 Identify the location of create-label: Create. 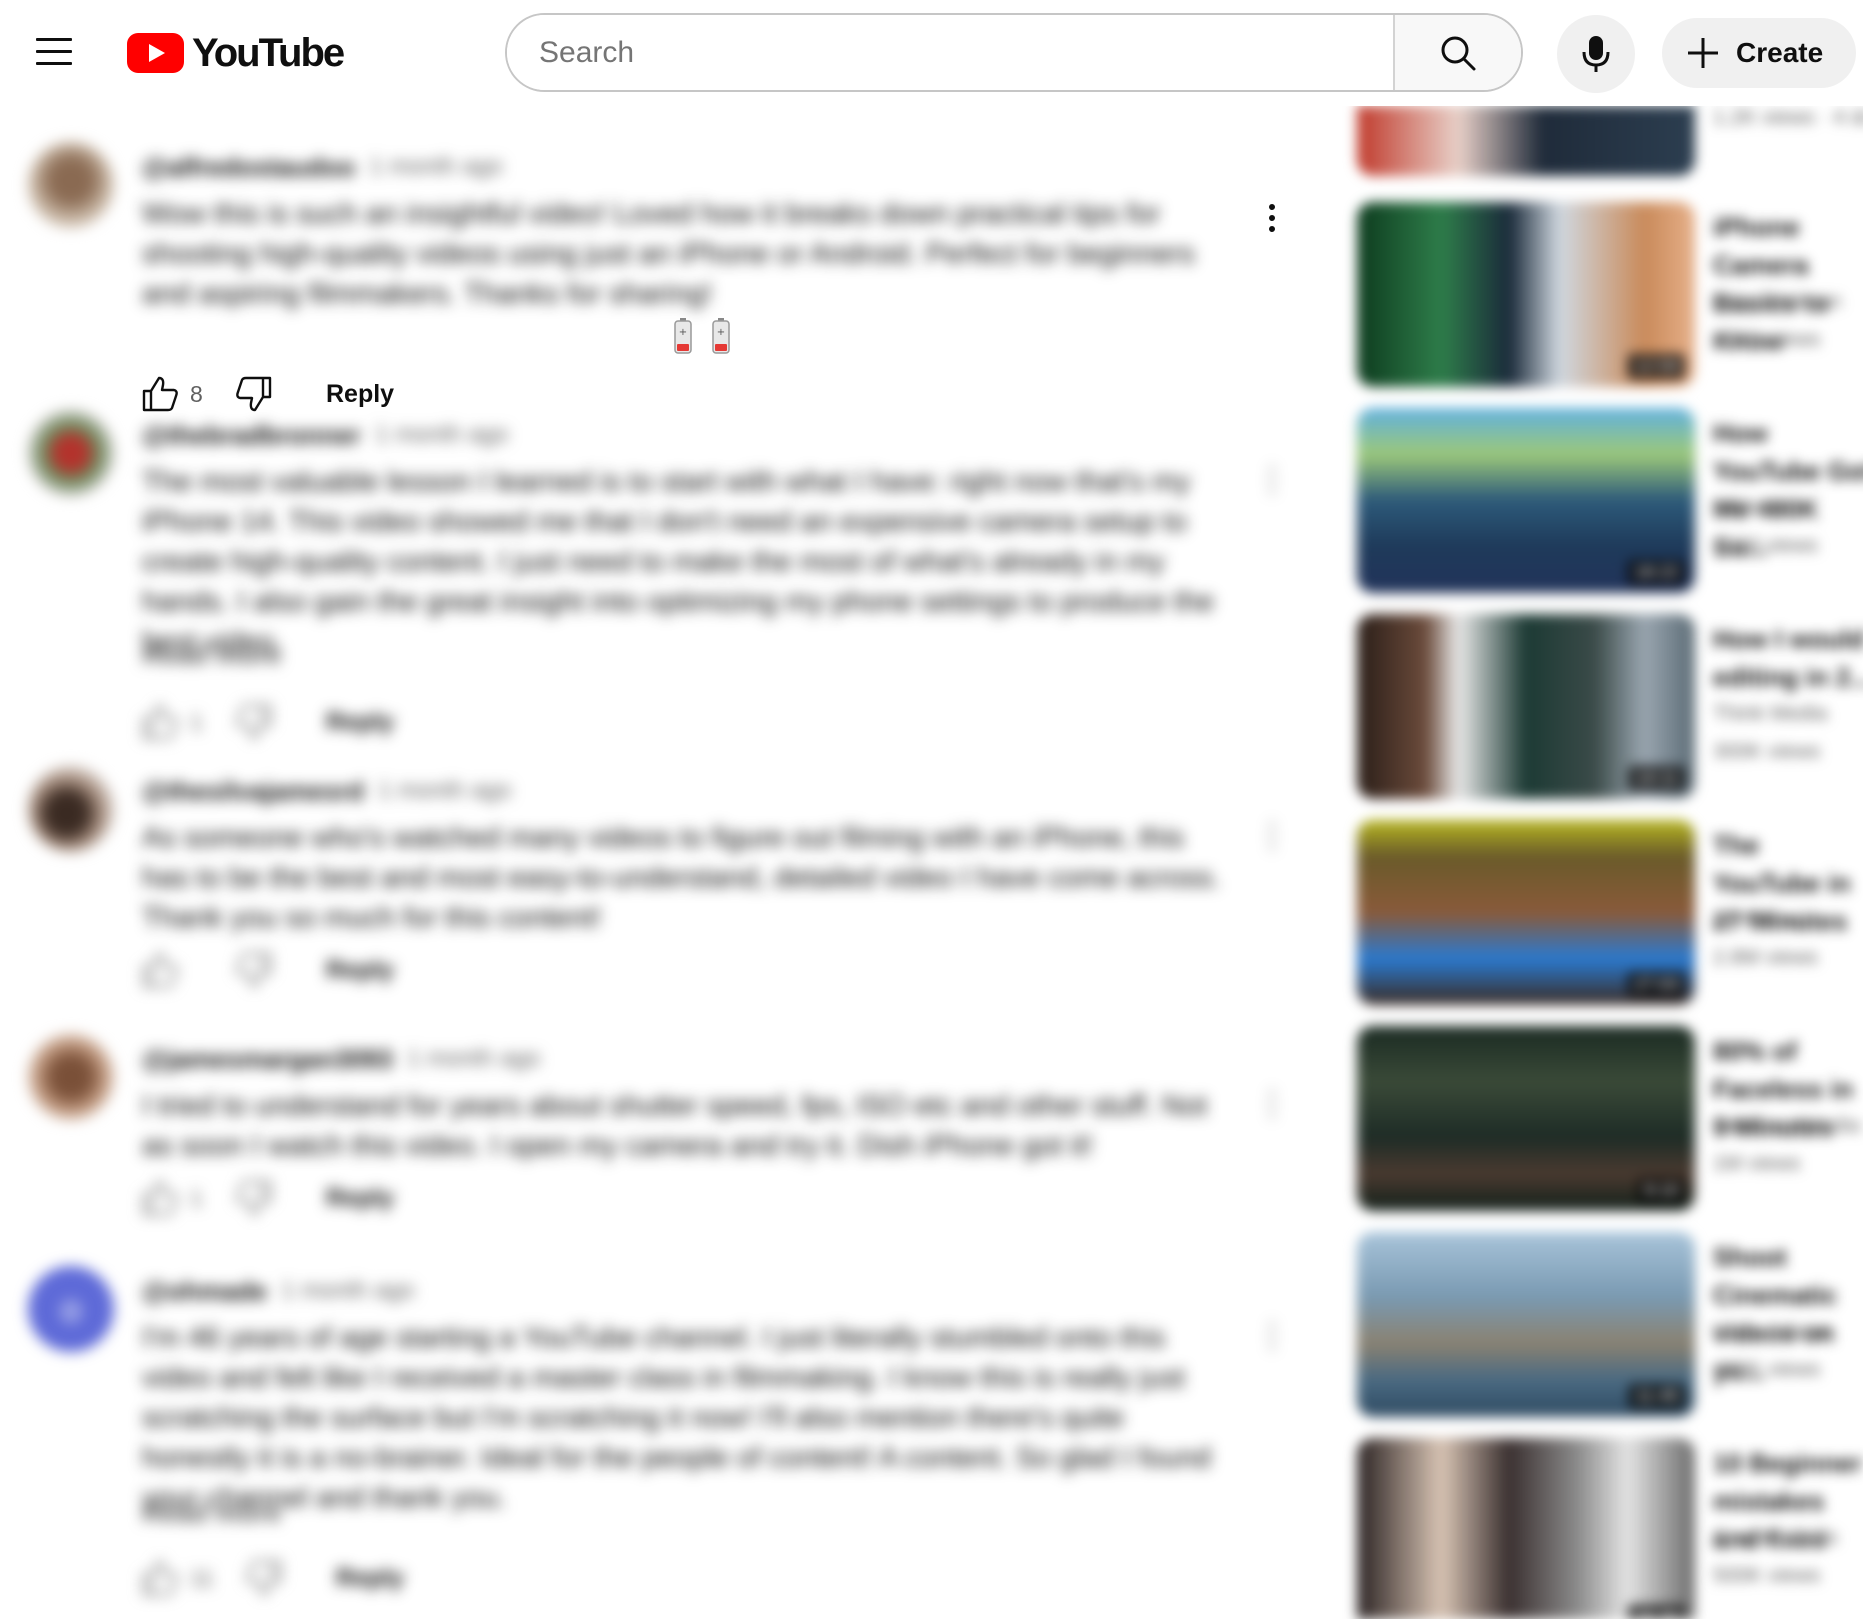
(1780, 52).